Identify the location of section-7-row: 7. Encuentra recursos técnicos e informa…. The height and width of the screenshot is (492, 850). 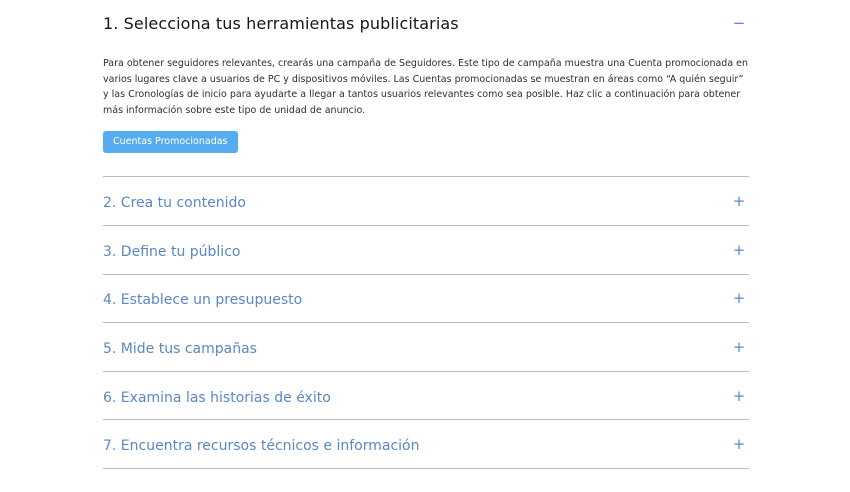
(426, 444).